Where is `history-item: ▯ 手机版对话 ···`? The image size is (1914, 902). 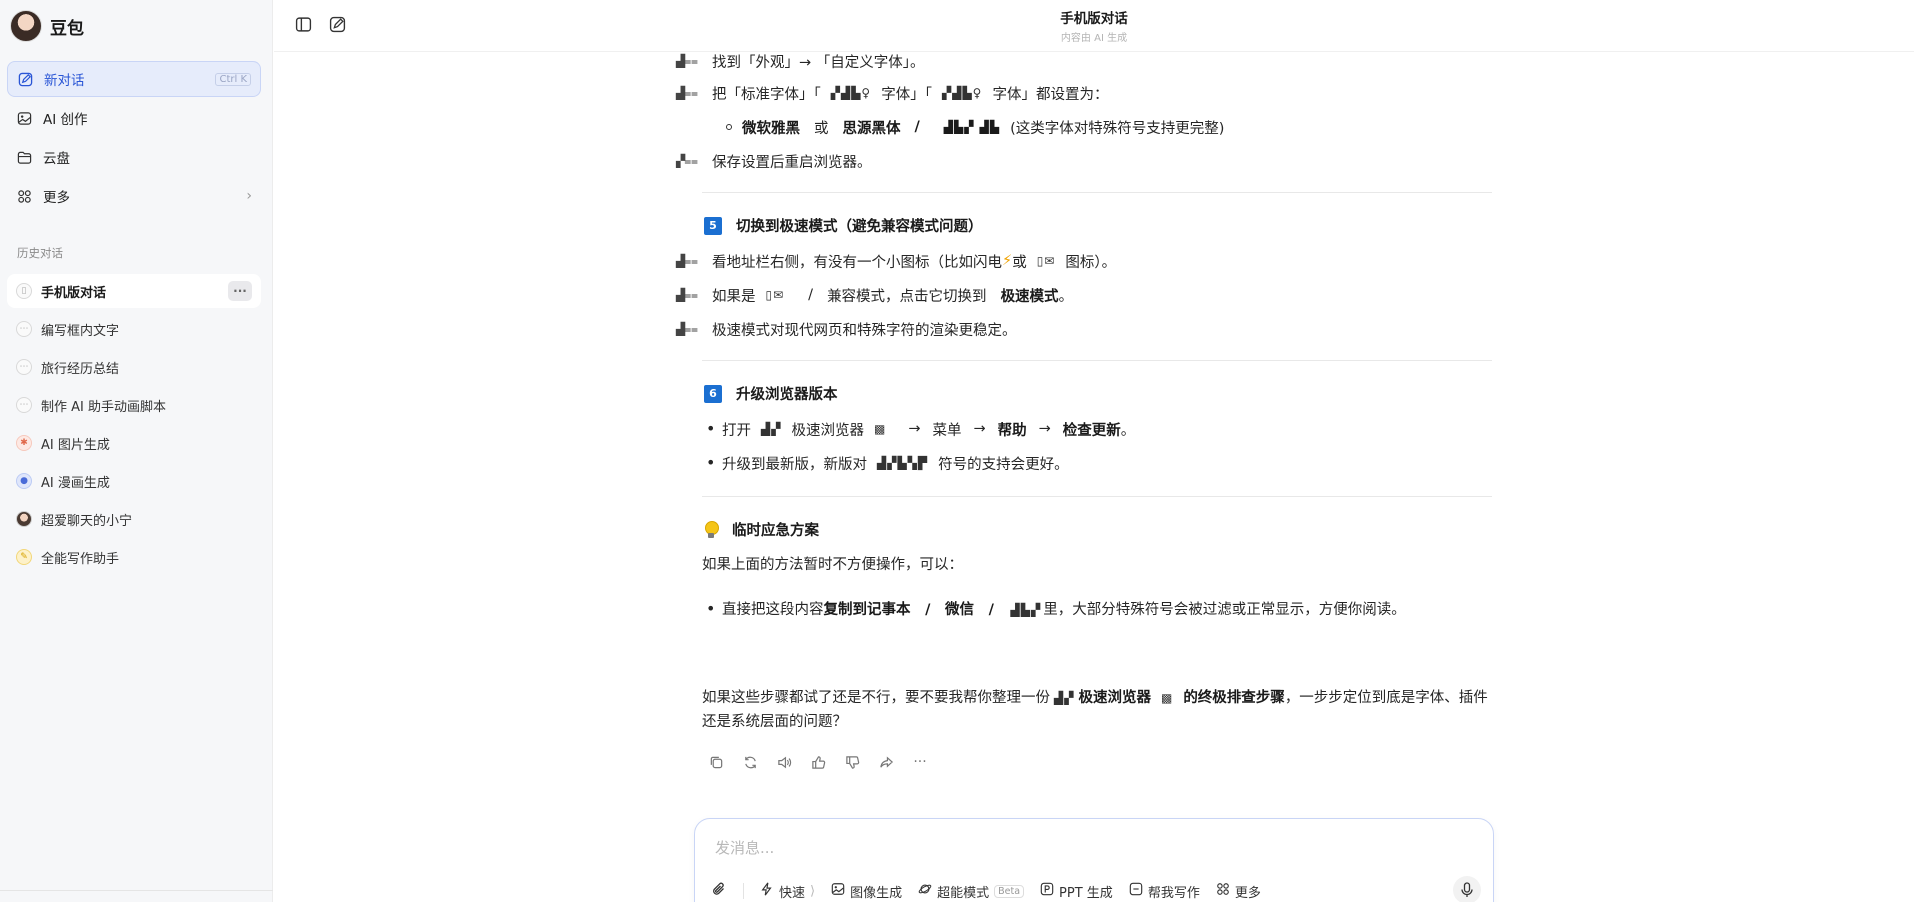
history-item: ▯ 手机版对话 ··· is located at coordinates (134, 291).